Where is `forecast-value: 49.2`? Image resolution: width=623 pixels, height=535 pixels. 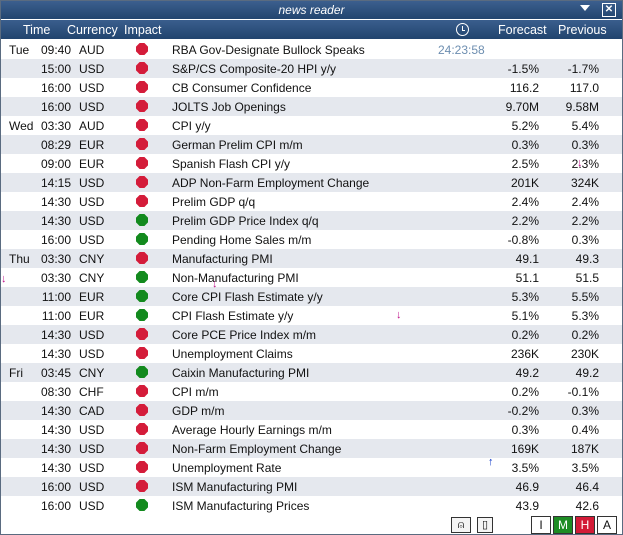 forecast-value: 49.2 is located at coordinates (527, 373).